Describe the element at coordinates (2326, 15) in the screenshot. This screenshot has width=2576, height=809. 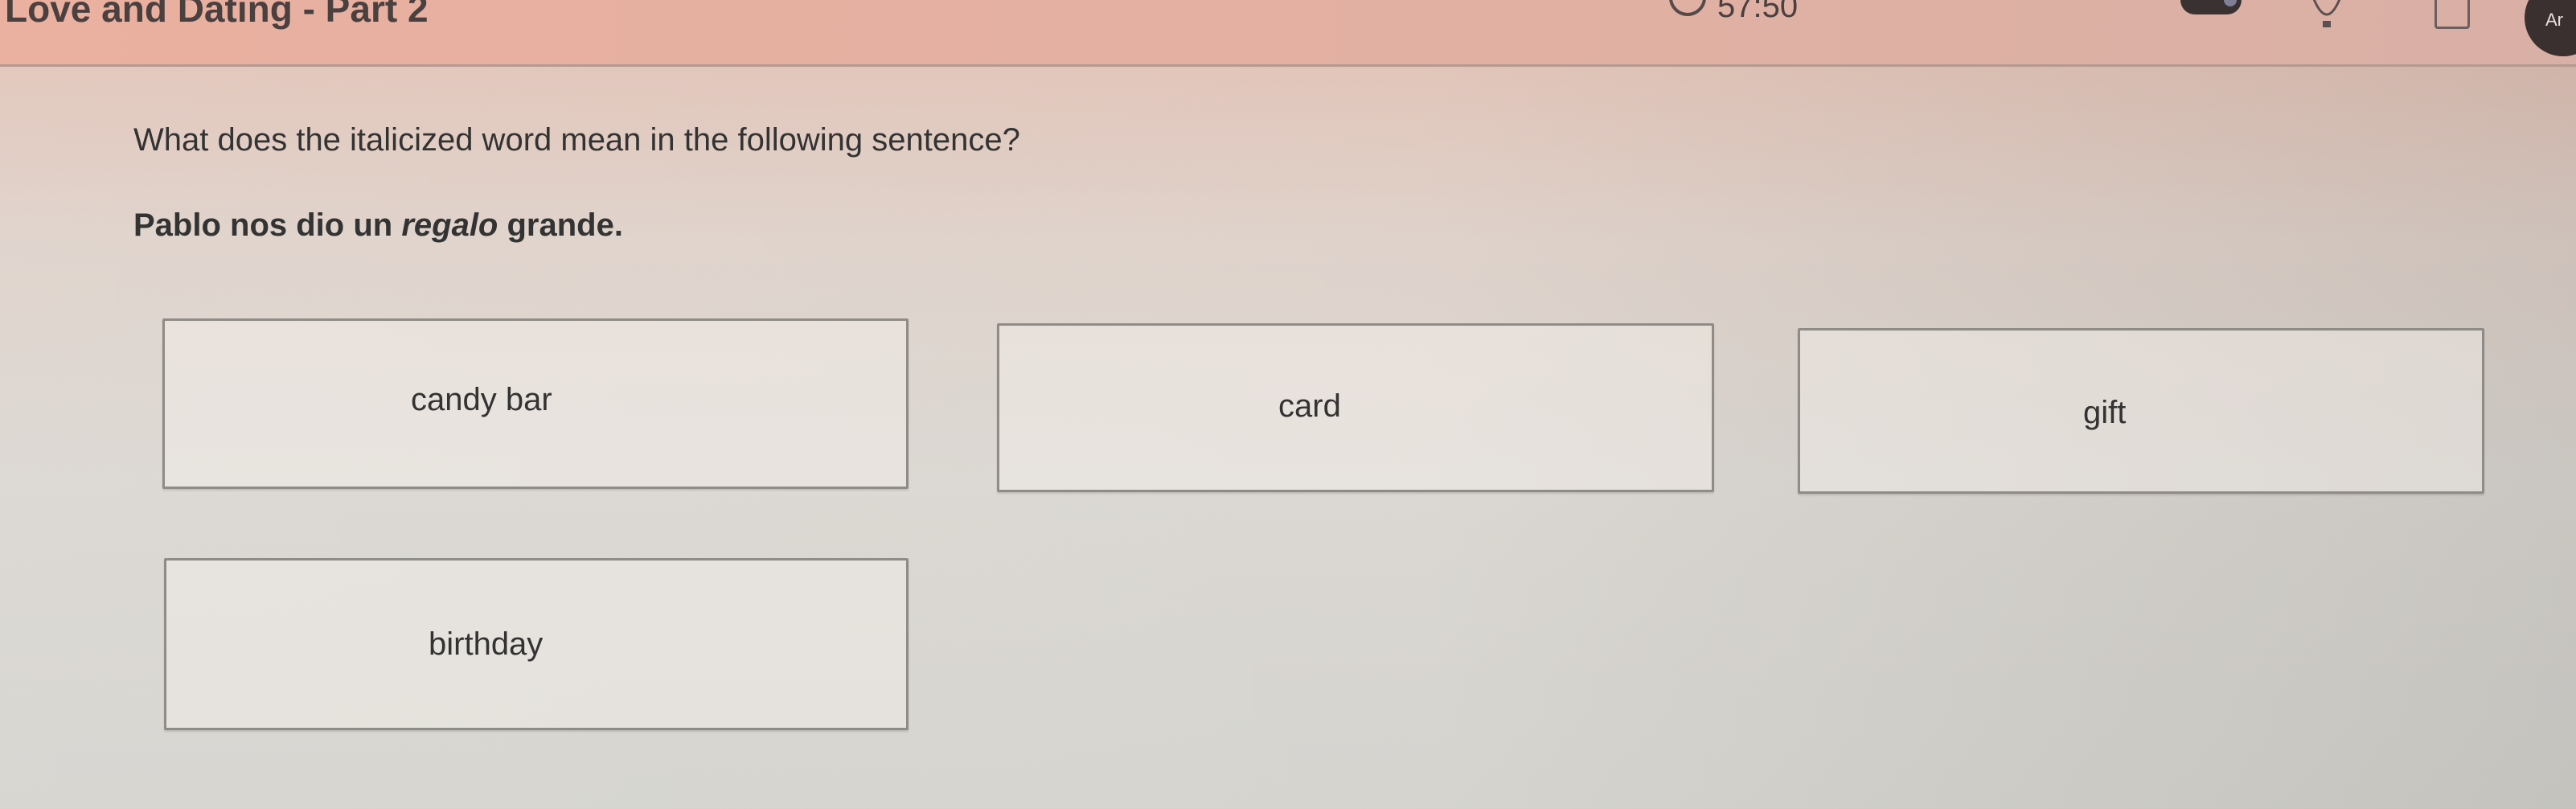
I see `lightbulb-icon` at that location.